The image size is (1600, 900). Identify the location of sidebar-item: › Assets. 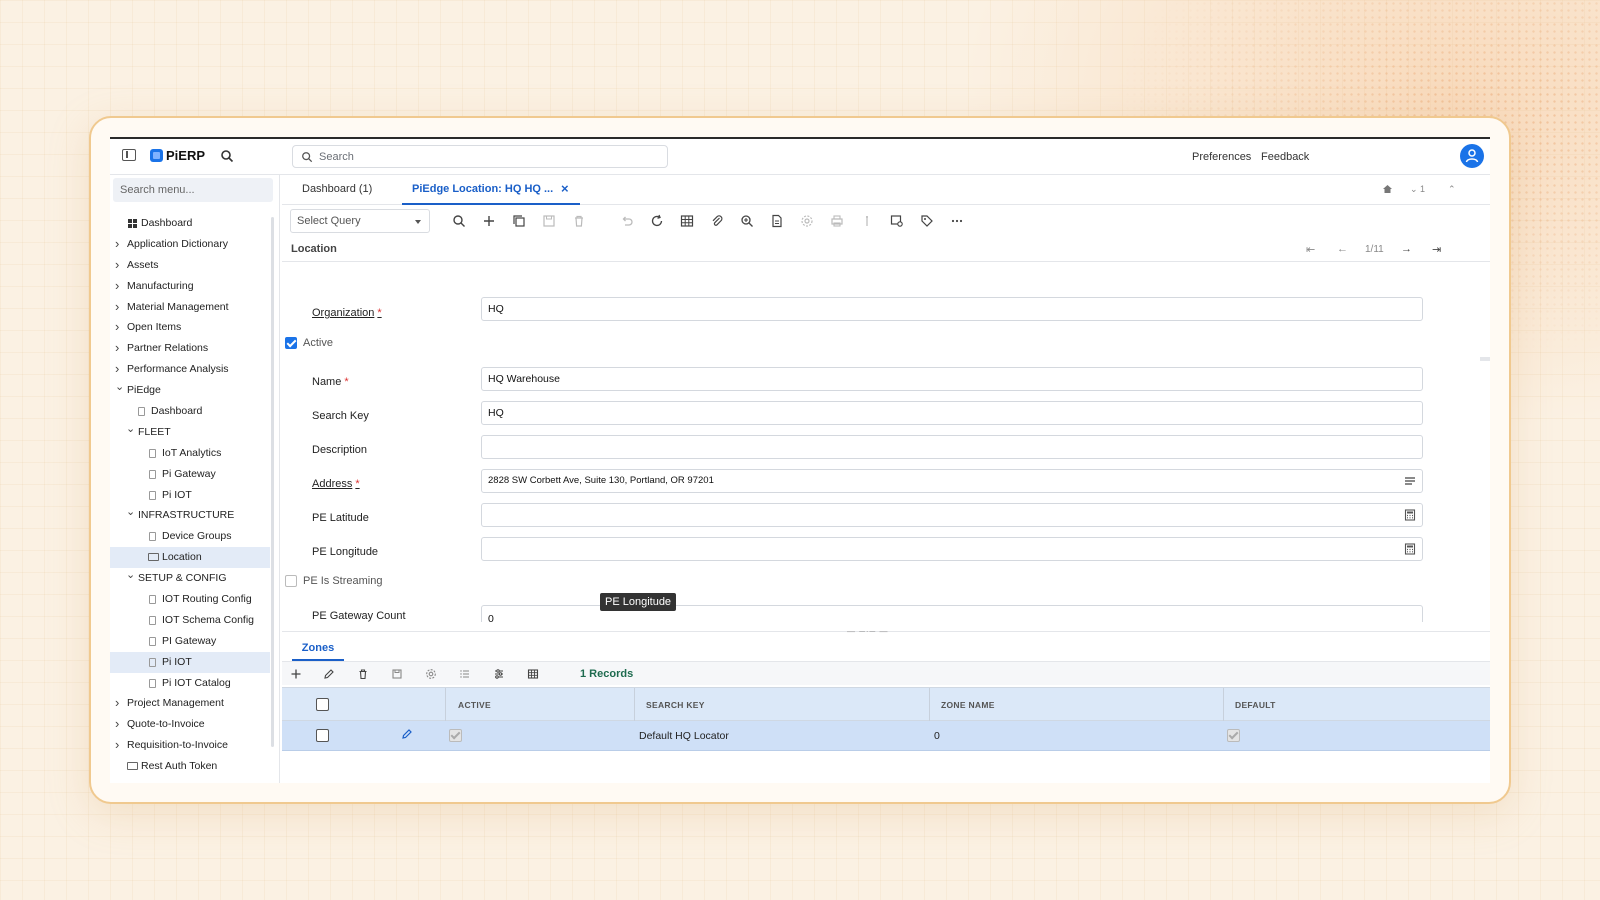
(190, 265).